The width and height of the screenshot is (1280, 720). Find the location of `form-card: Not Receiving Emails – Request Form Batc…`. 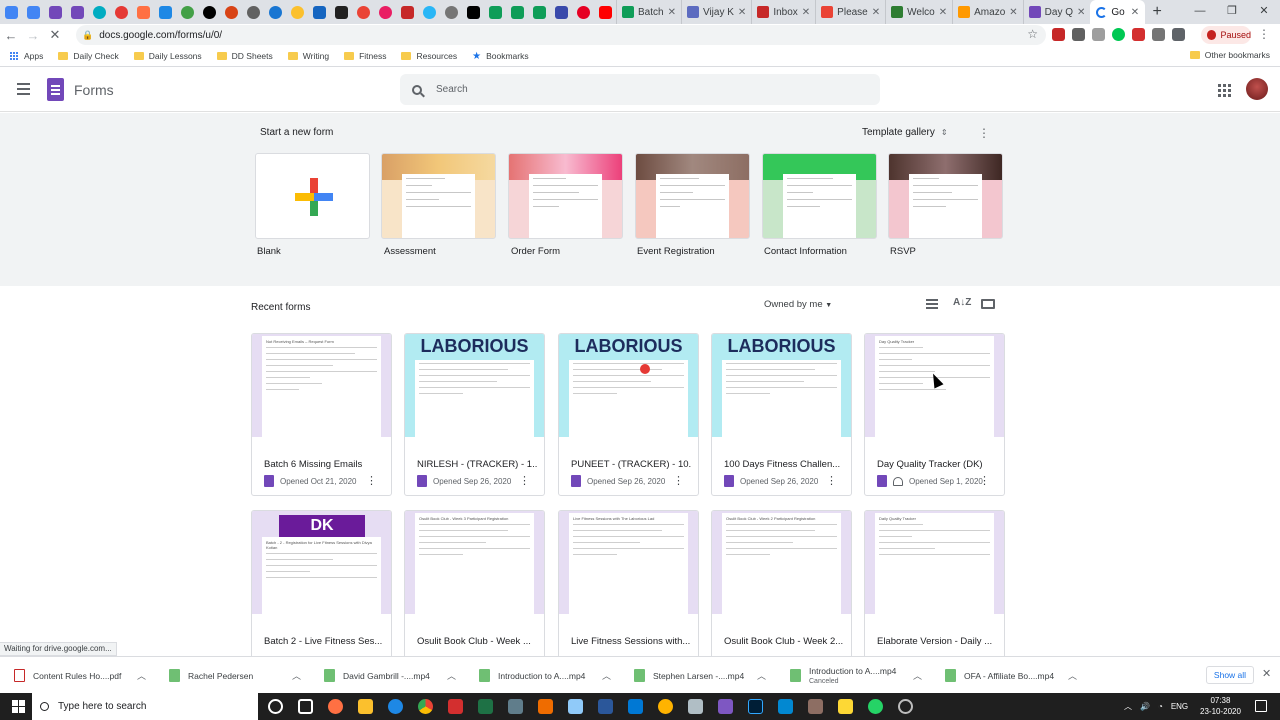

form-card: Not Receiving Emails – Request Form Batc… is located at coordinates (321, 414).